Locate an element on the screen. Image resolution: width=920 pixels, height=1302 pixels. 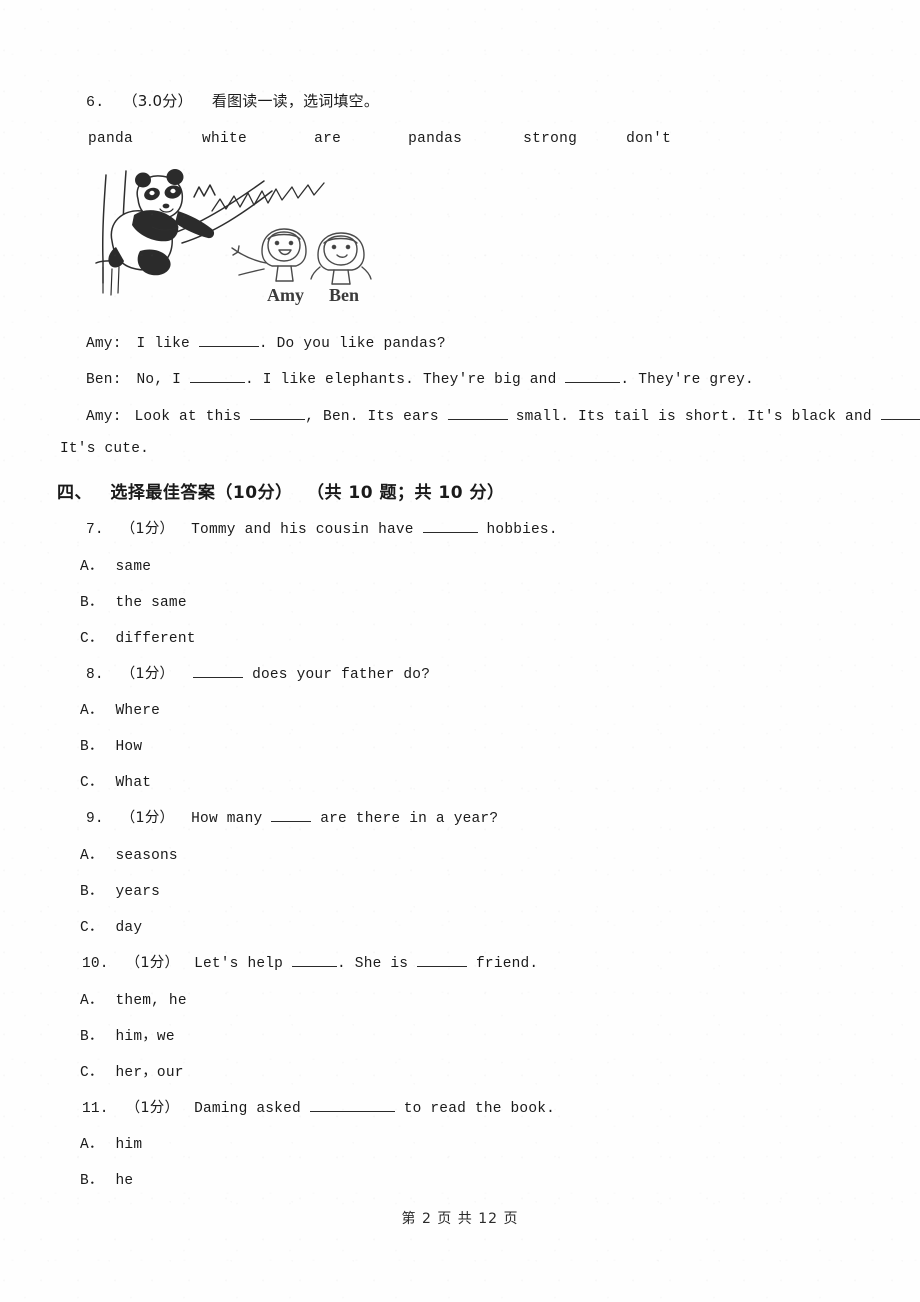
question-6-number: 6. is located at coordinates (95, 102).